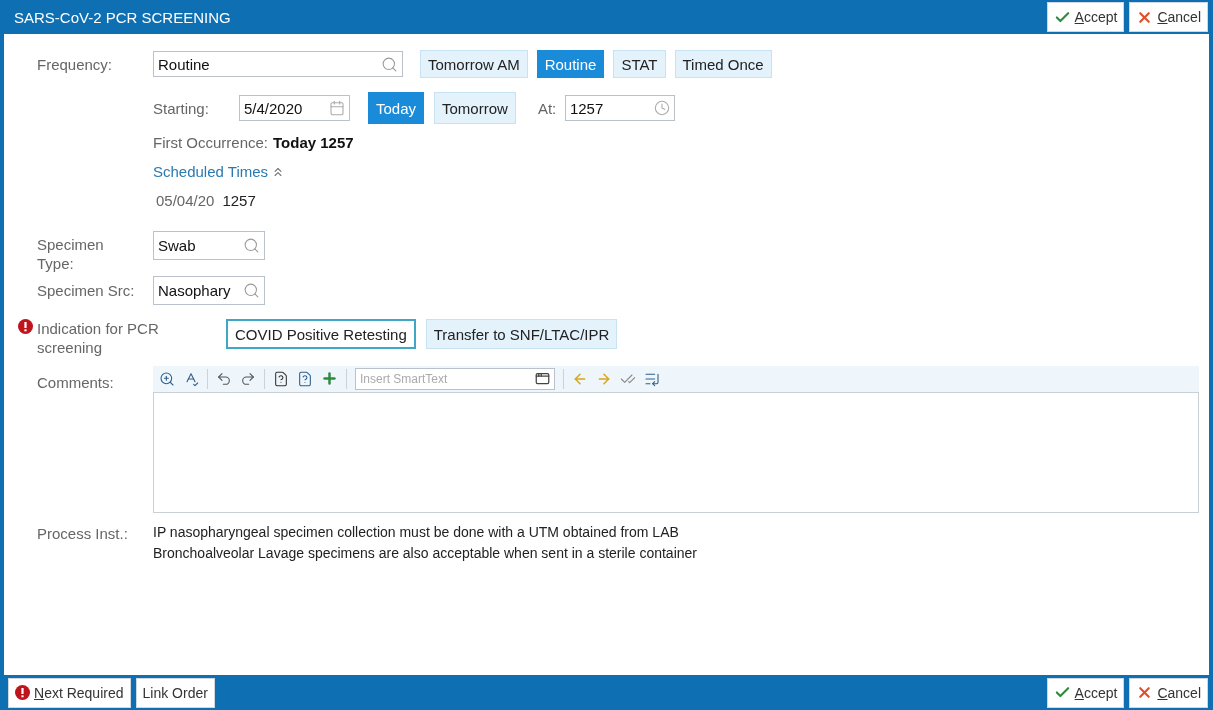 This screenshot has height=710, width=1213. Describe the element at coordinates (396, 108) in the screenshot. I see `date-option: Today` at that location.